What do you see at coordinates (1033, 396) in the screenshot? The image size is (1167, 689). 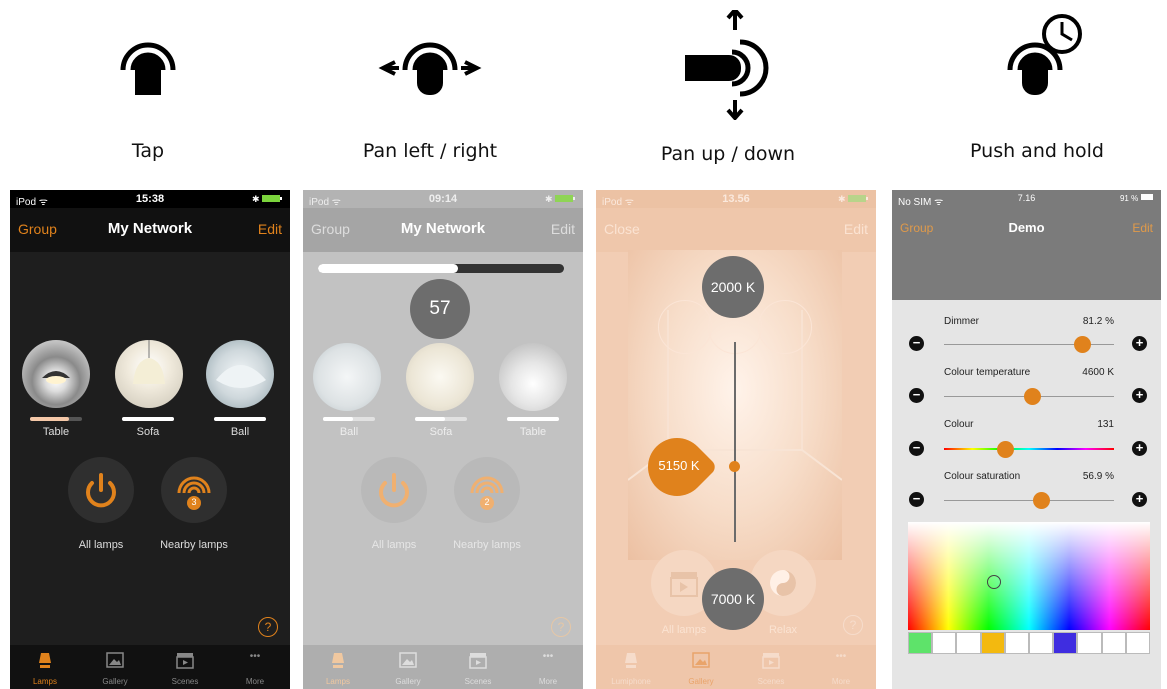 I see `colour-temperature-slider-knob` at bounding box center [1033, 396].